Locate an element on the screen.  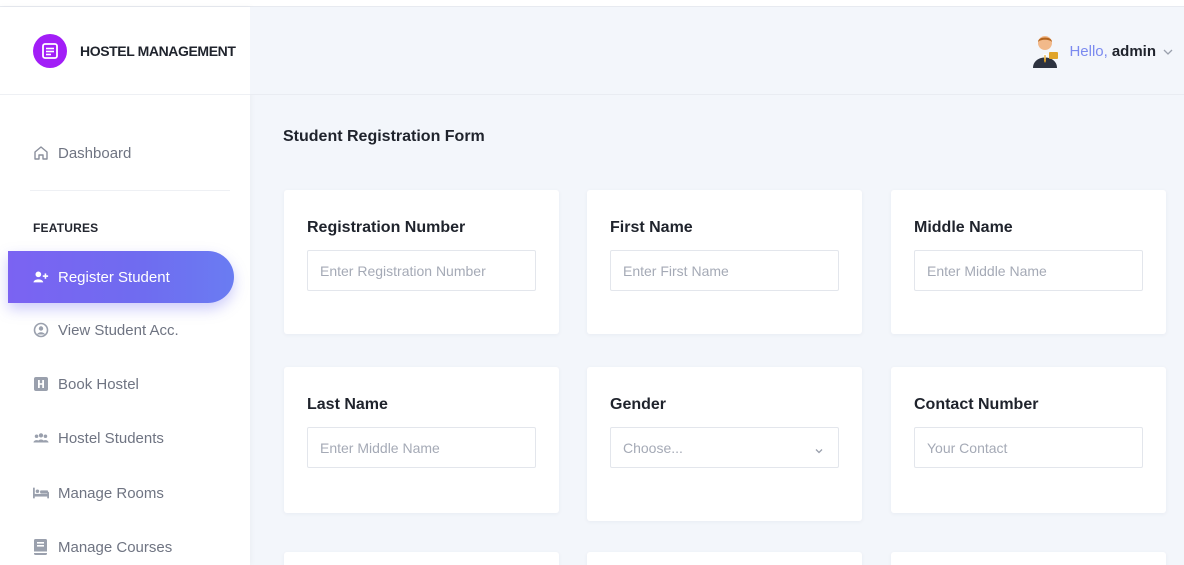
sidebar-item-view-student-acc: View Student Acc. is located at coordinates (121, 330).